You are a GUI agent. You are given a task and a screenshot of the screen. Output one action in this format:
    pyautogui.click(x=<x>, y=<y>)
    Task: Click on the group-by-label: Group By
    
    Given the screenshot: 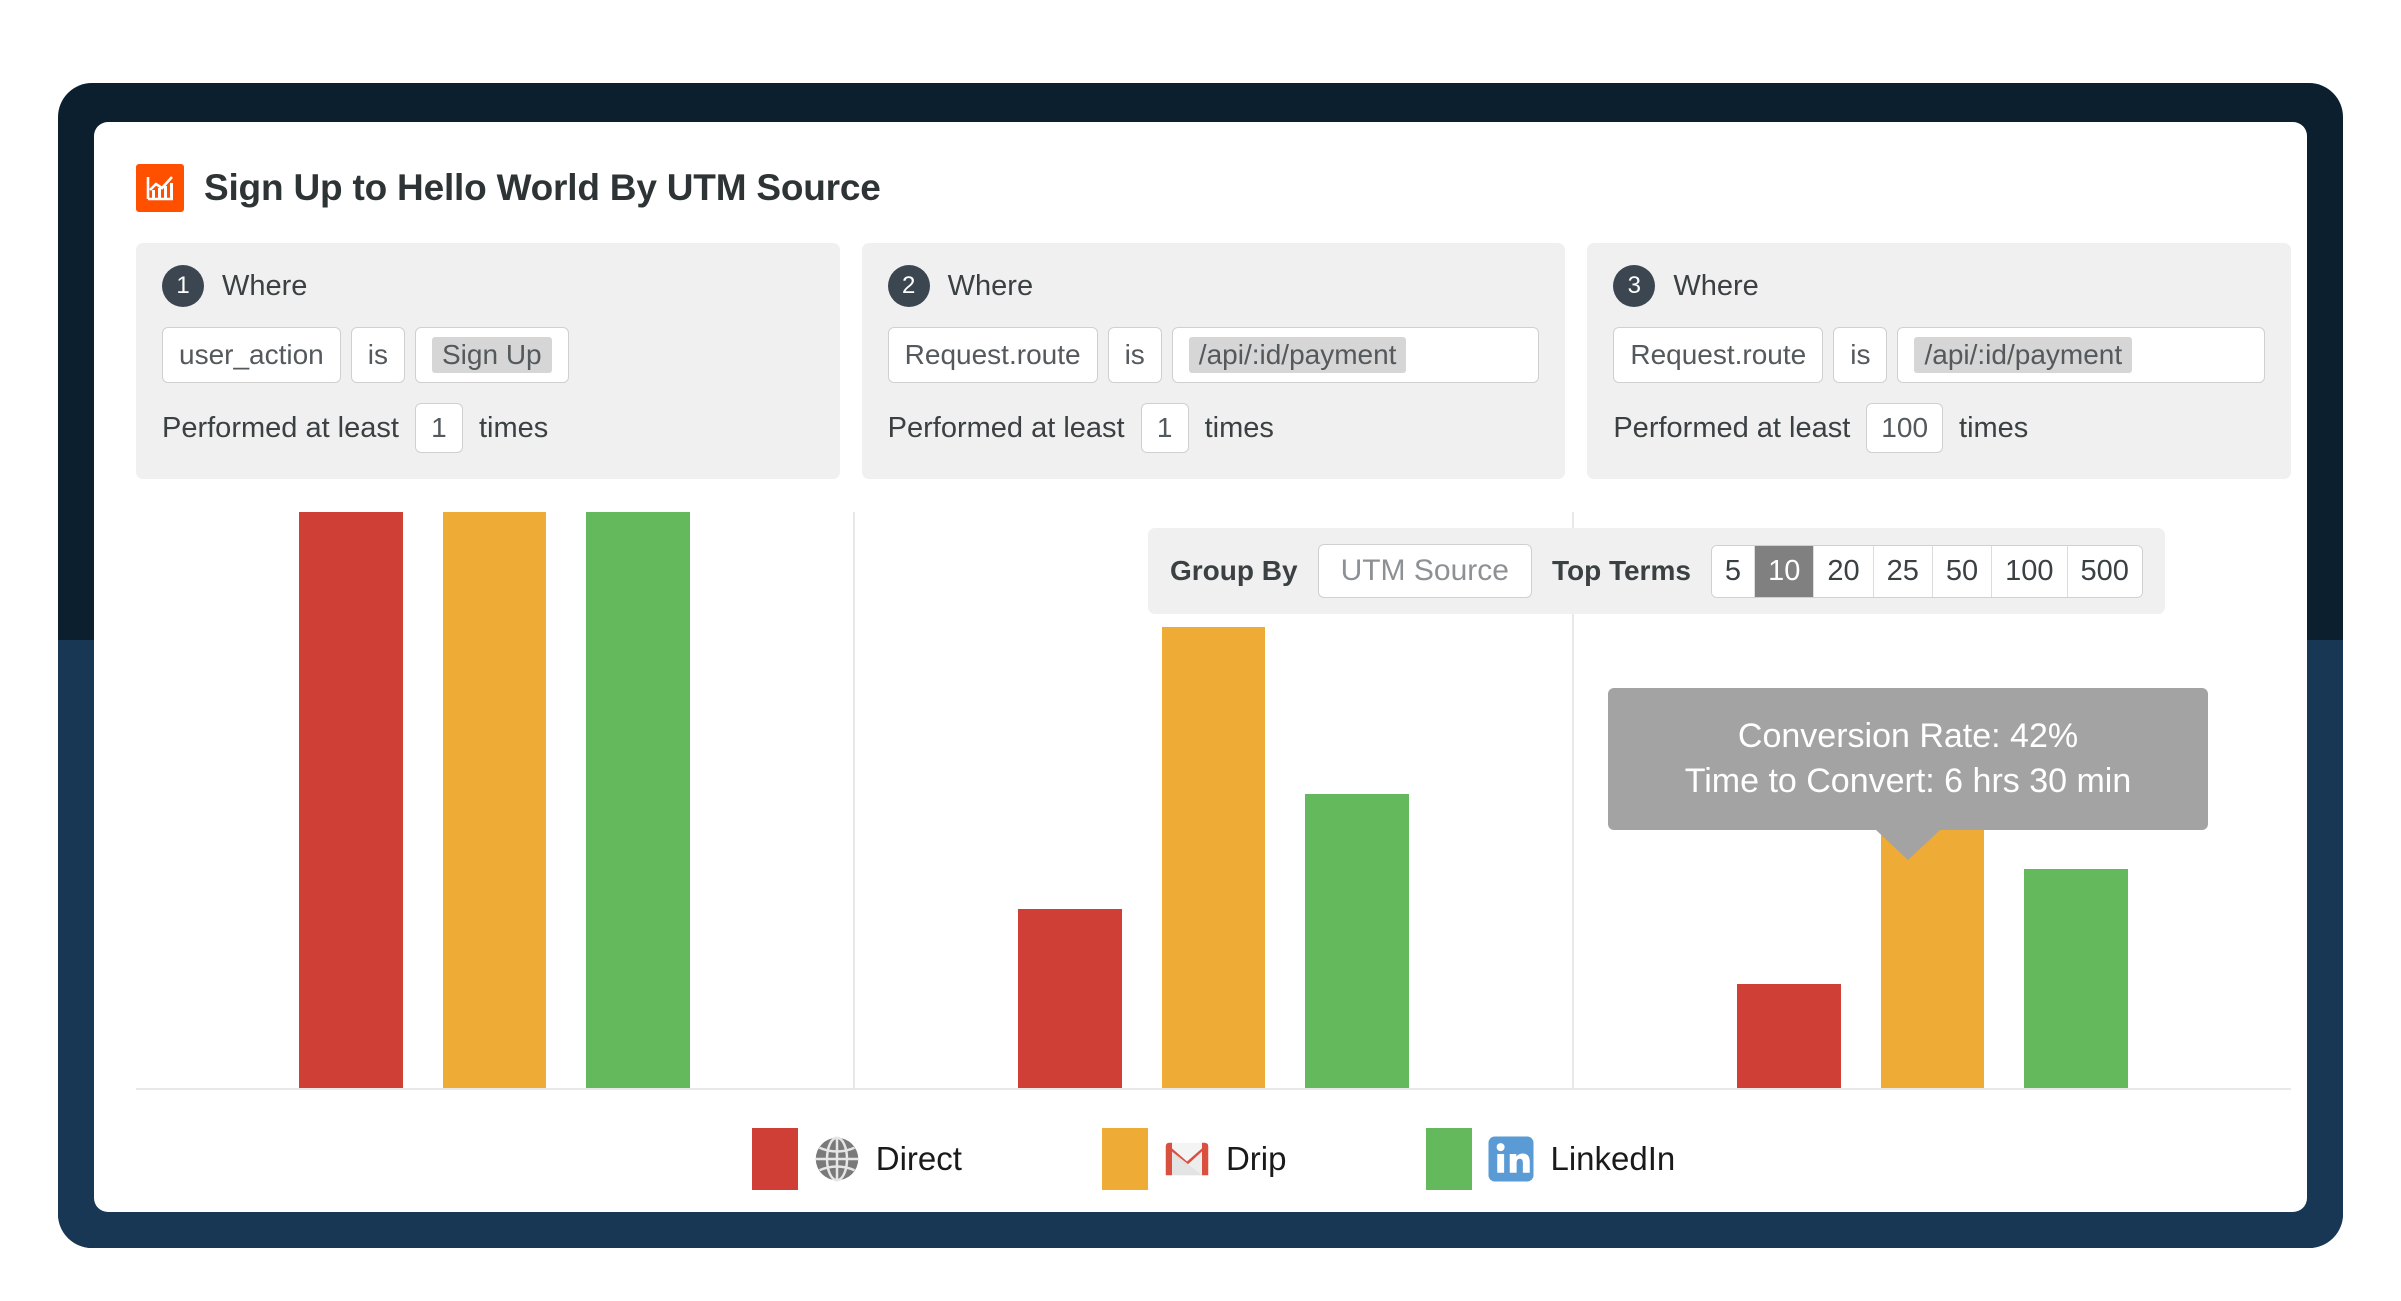 What is the action you would take?
    pyautogui.click(x=1234, y=570)
    